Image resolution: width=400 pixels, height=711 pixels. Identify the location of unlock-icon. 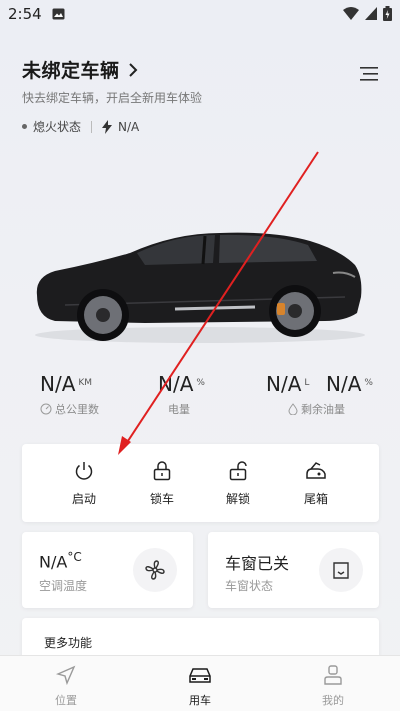
(238, 471).